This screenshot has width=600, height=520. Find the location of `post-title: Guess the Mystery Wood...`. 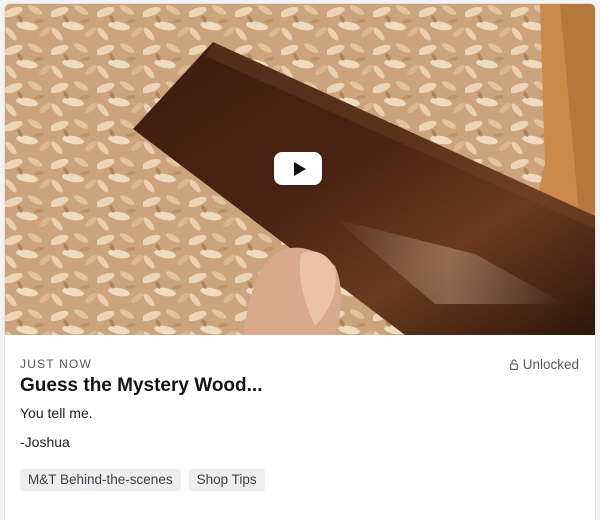

post-title: Guess the Mystery Wood... is located at coordinates (141, 386).